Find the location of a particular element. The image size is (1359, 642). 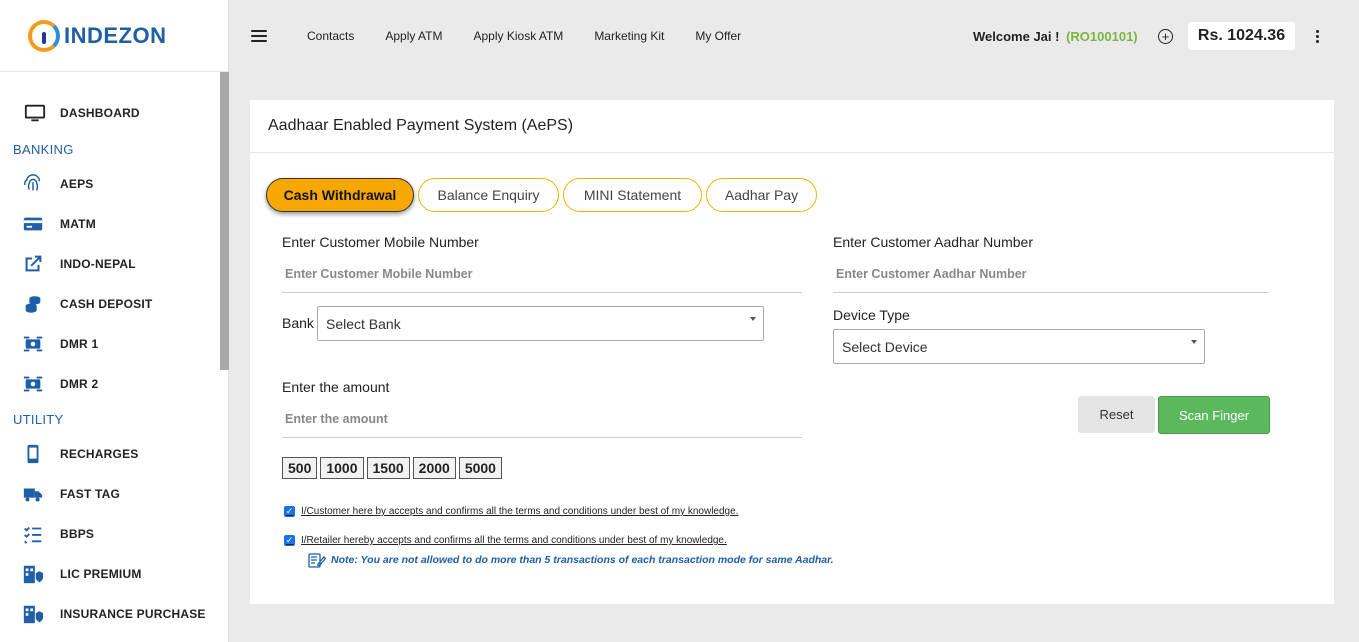

amount-chip-1000: 1000 is located at coordinates (342, 468).